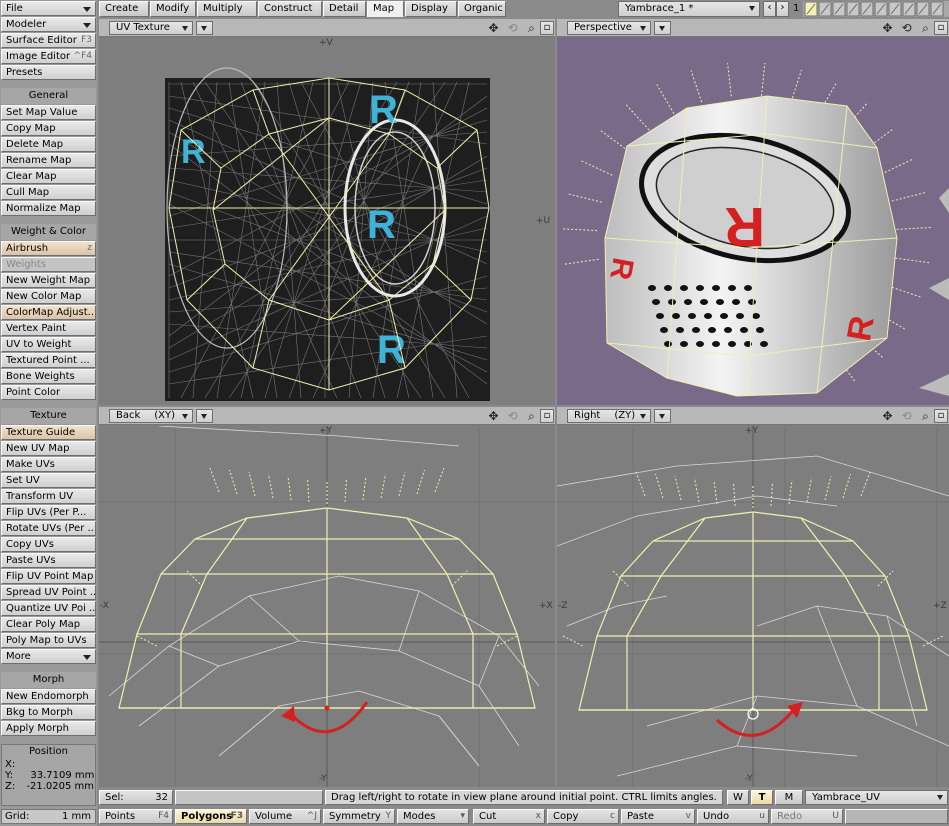 The height and width of the screenshot is (826, 949). I want to click on clear-map-button: Clear Map, so click(48, 176).